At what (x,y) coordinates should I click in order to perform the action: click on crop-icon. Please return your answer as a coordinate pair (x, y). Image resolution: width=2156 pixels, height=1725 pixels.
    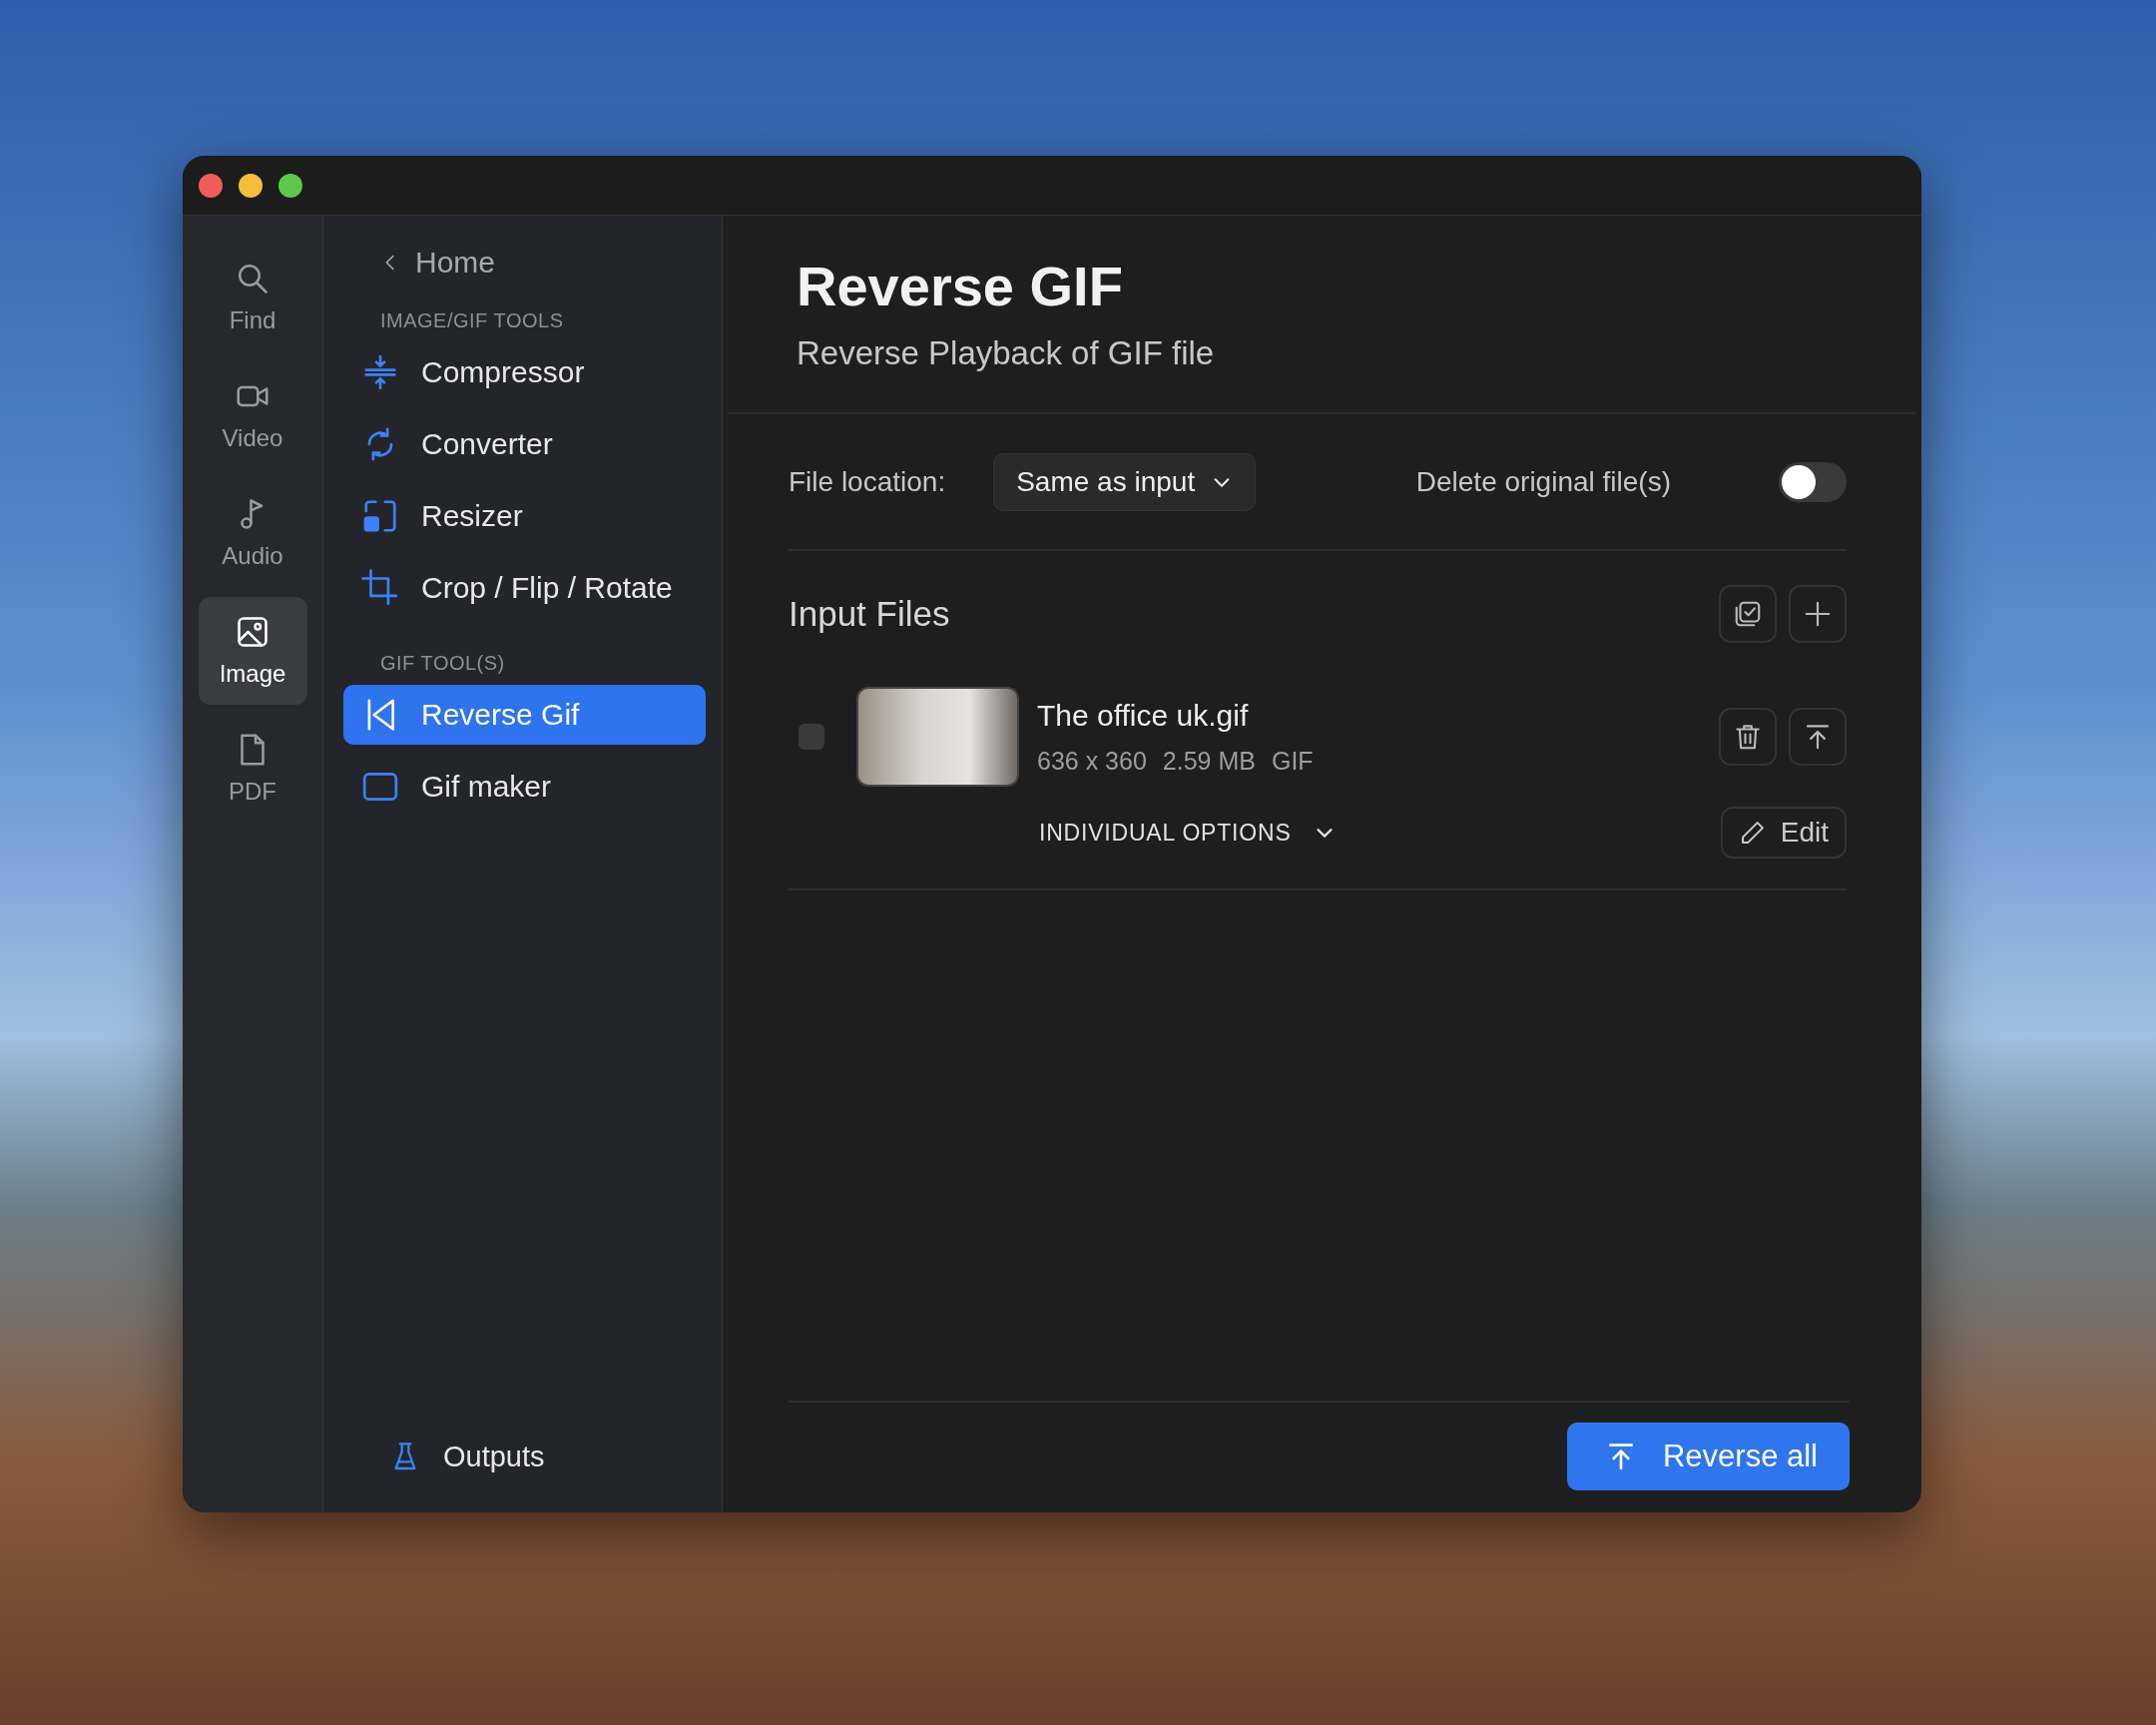
    Looking at the image, I should click on (380, 588).